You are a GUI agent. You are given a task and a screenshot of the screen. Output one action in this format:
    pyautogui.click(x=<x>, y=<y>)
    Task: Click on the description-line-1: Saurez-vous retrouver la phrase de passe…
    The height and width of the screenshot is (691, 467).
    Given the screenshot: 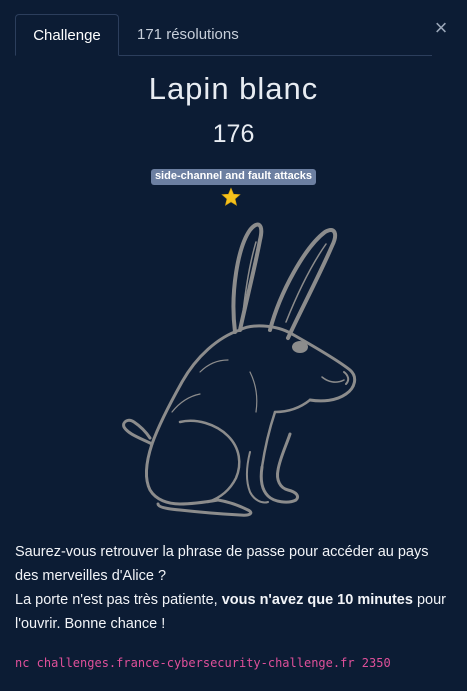 What is the action you would take?
    pyautogui.click(x=222, y=564)
    